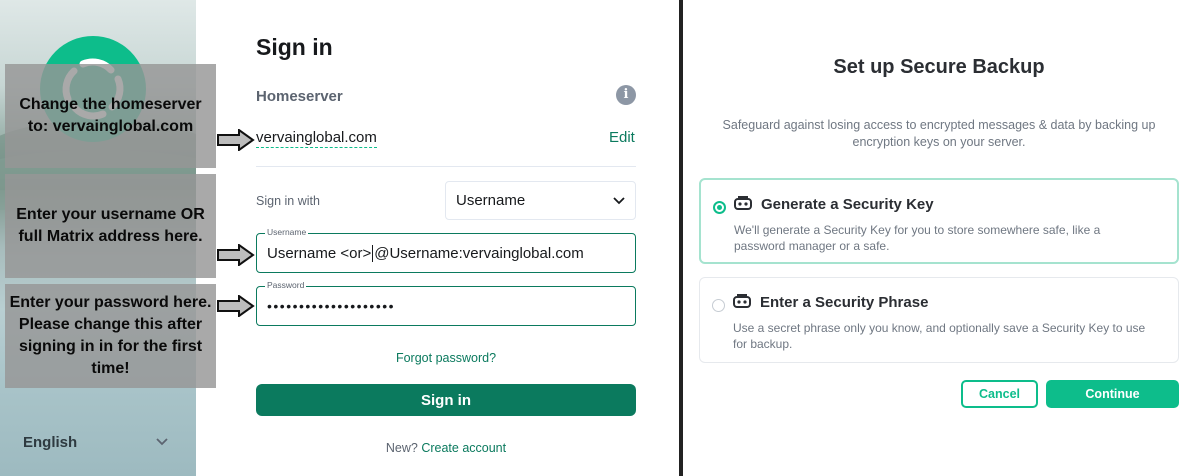 Image resolution: width=1200 pixels, height=476 pixels. I want to click on username-value-part2: @Username:vervainglobal.com, so click(479, 253).